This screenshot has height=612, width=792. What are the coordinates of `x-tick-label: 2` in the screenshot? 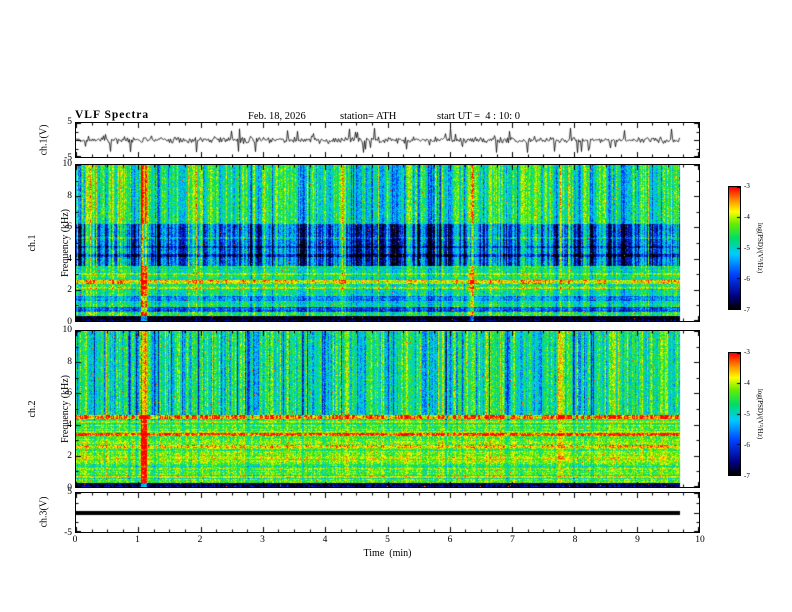 It's located at (200, 540).